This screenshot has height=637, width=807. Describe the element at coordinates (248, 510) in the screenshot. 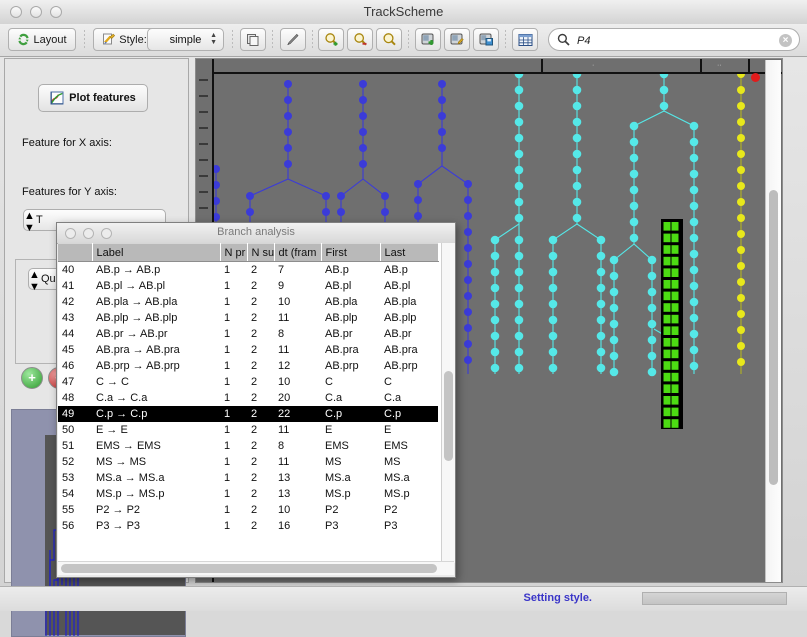

I see `table-row: 55 P2 → P2 1 2 10 P2 P2` at that location.